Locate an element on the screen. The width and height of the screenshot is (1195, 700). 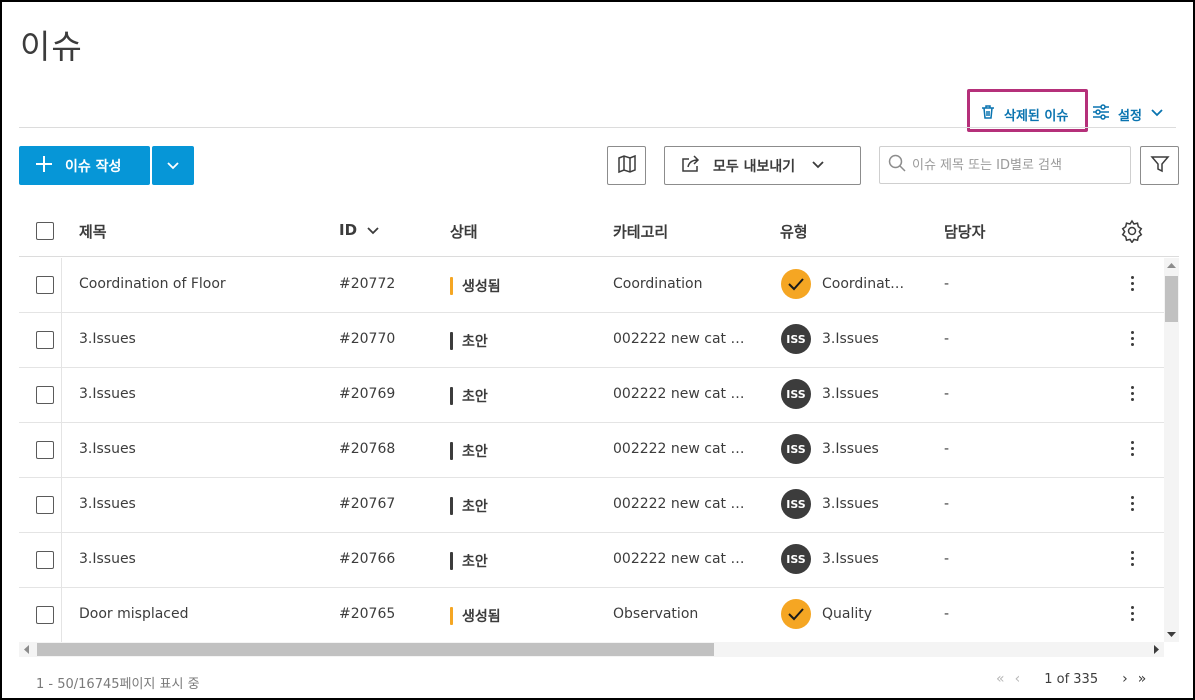
row-id: #20772 is located at coordinates (367, 284).